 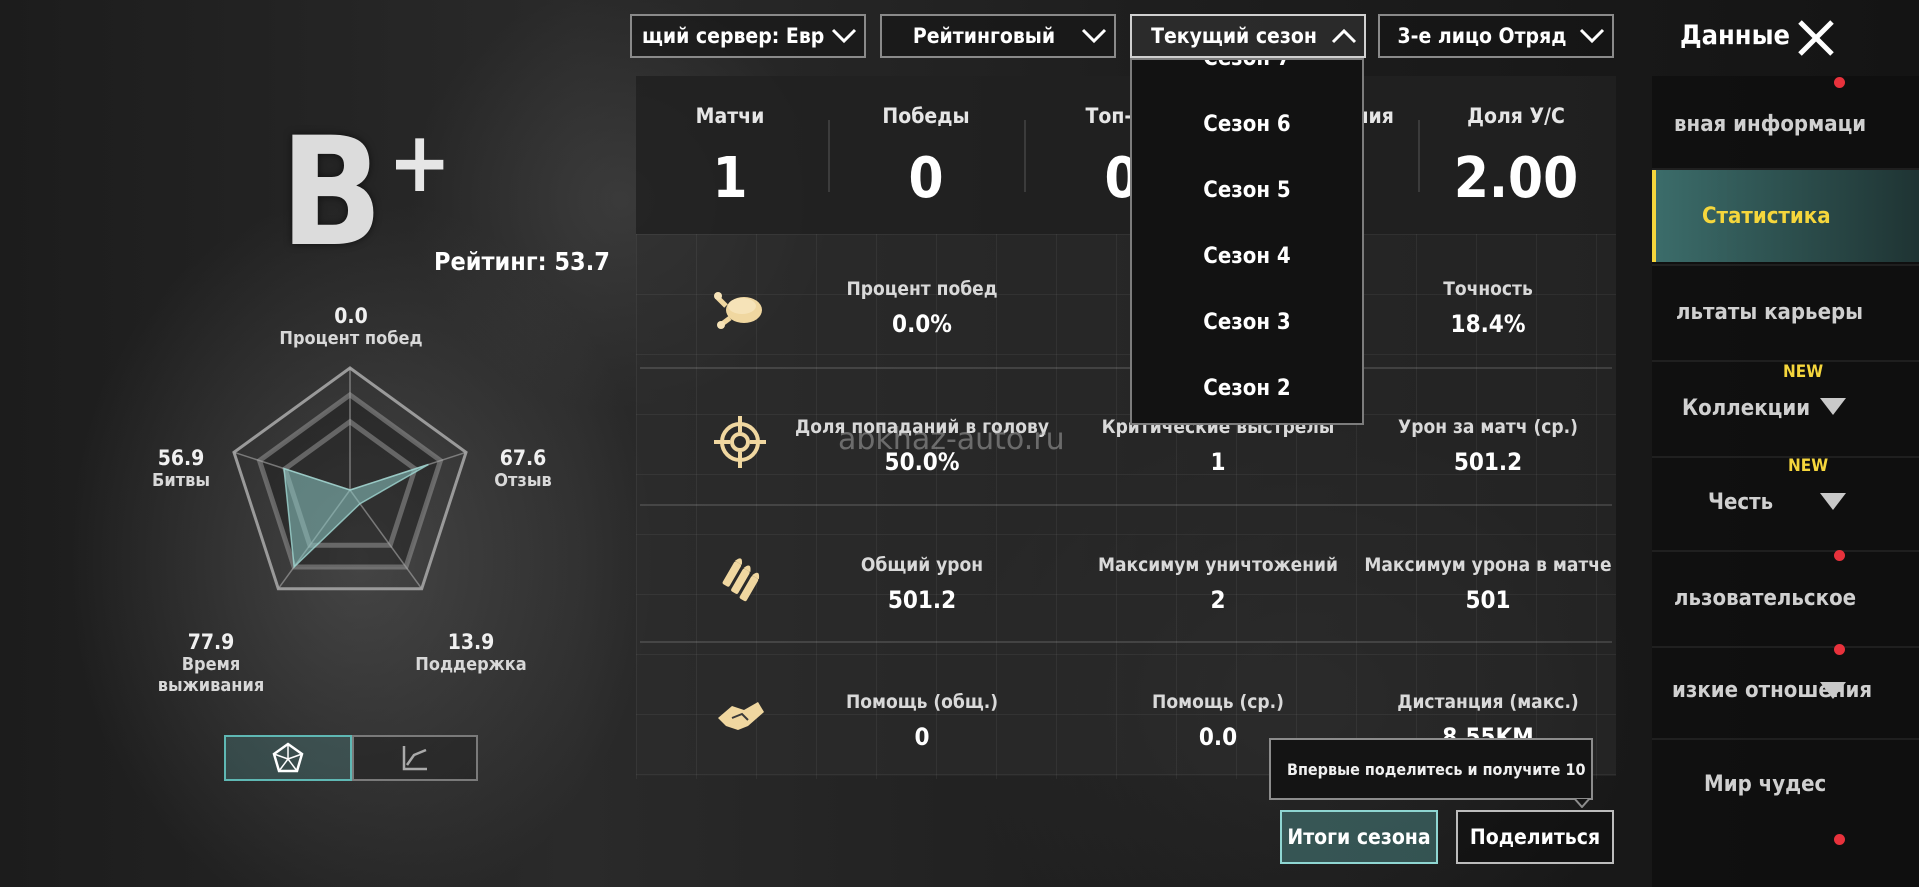 I want to click on rank-modifier: +, so click(x=420, y=162).